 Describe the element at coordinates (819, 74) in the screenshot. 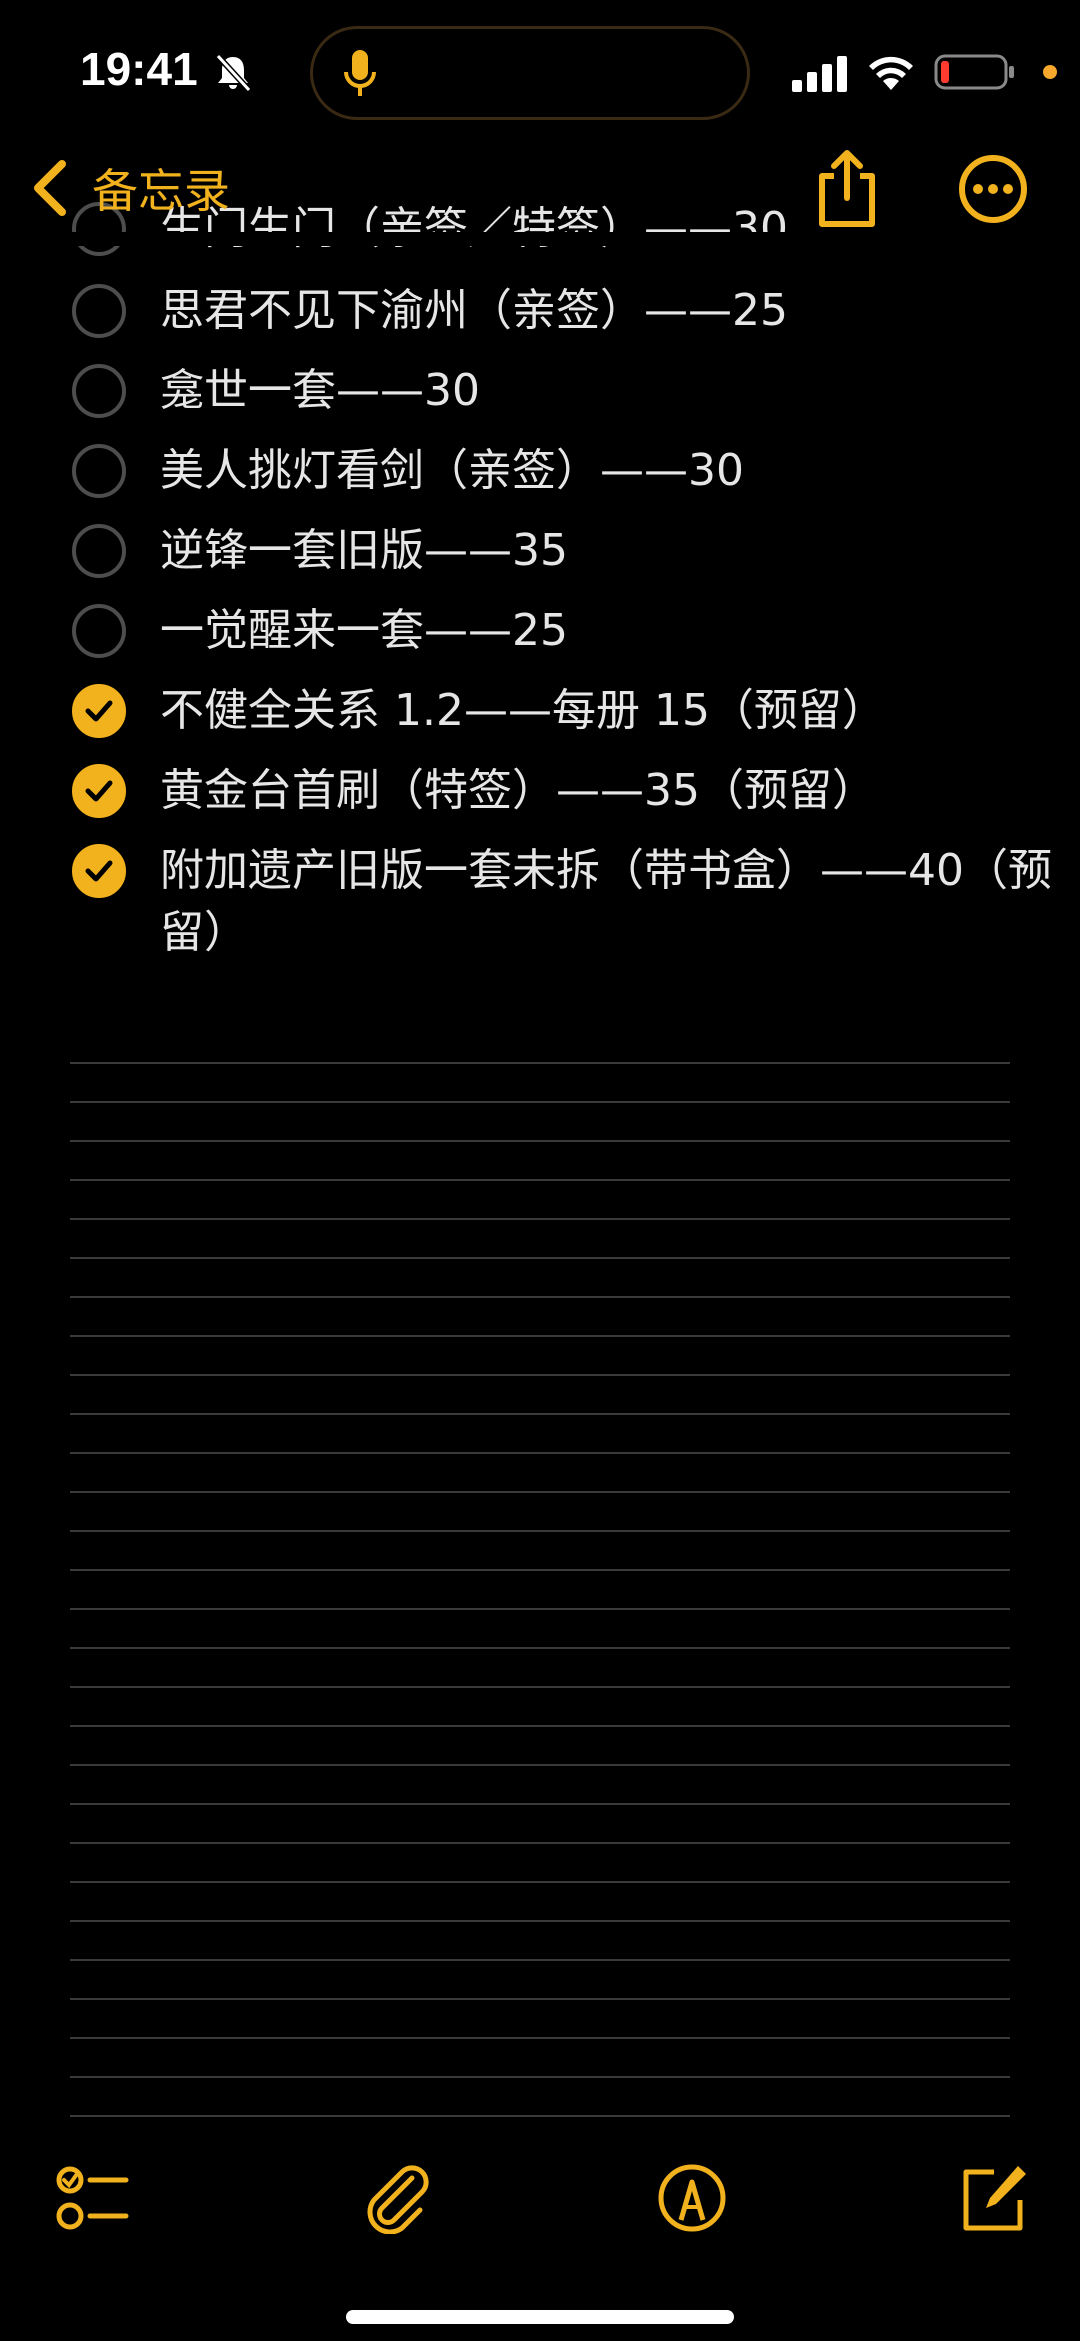

I see `cellular-signal-icon` at that location.